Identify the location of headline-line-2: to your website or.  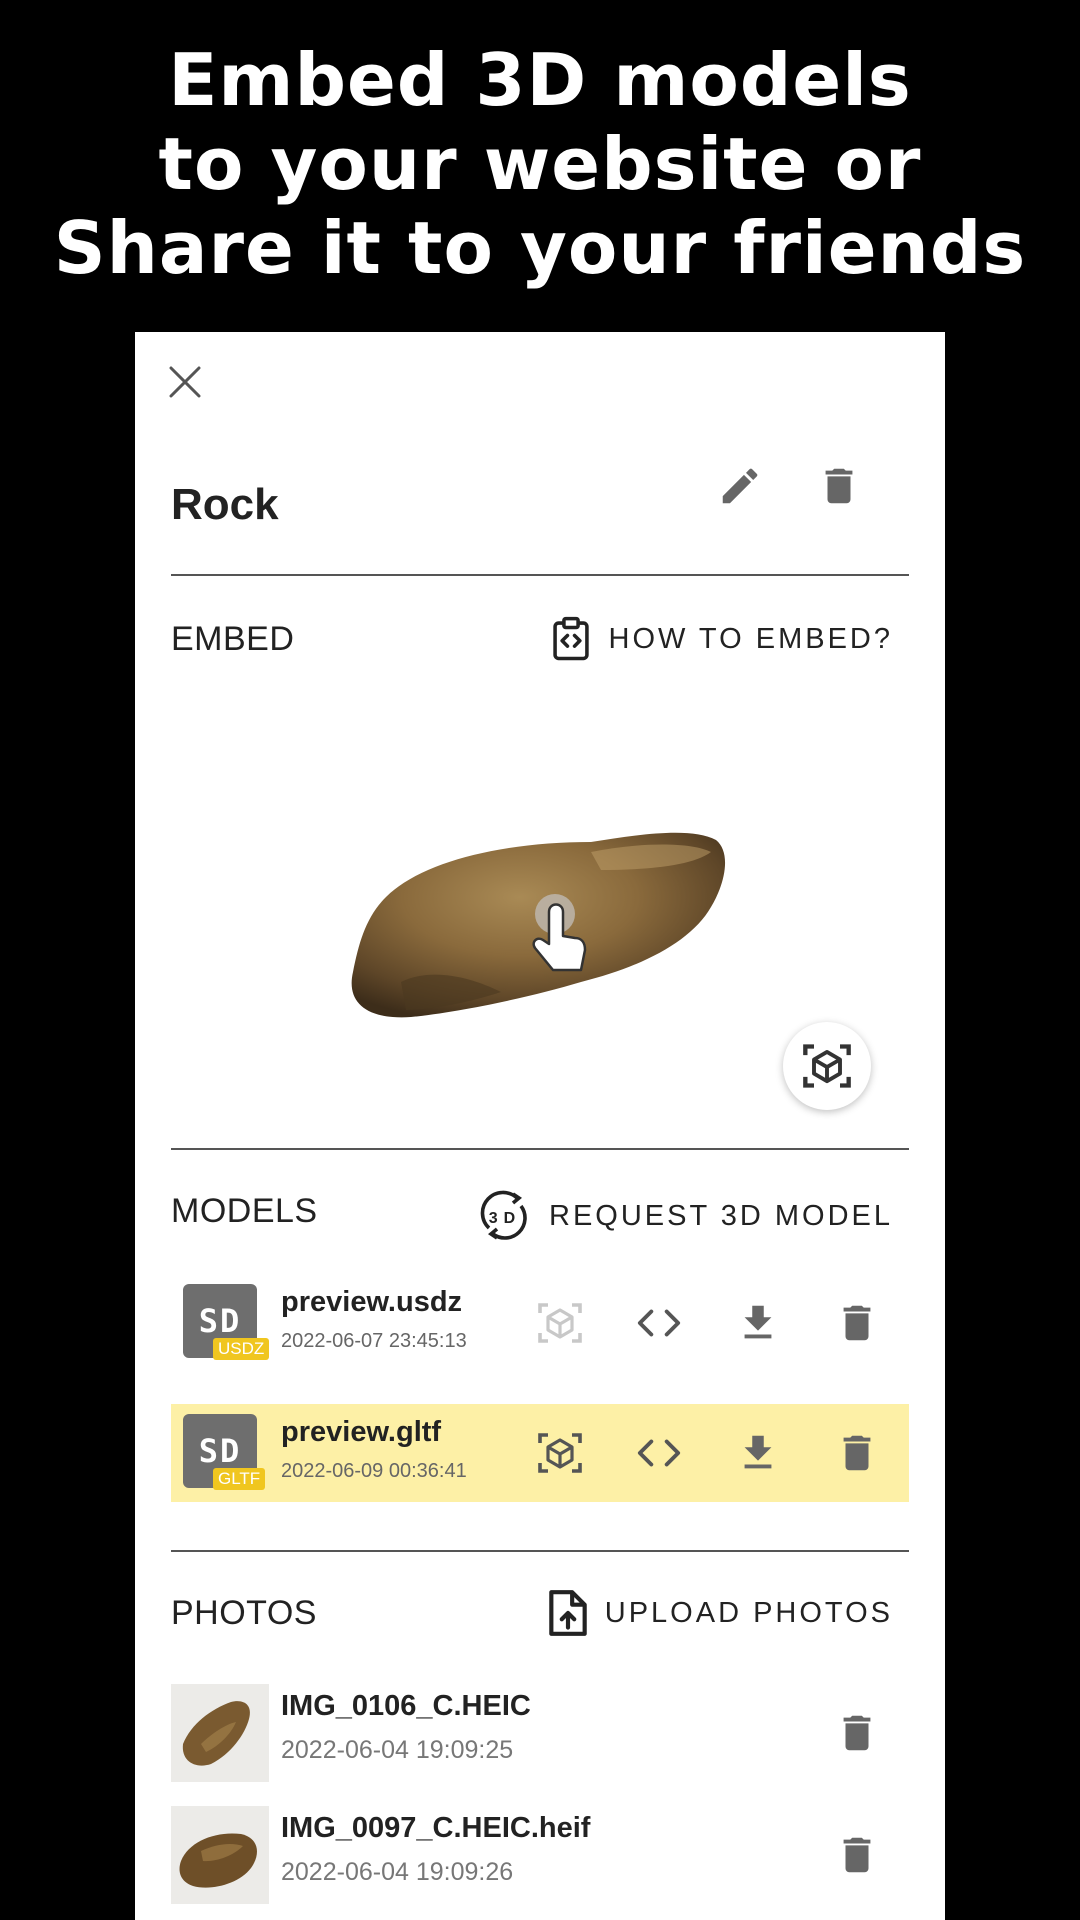
(540, 164).